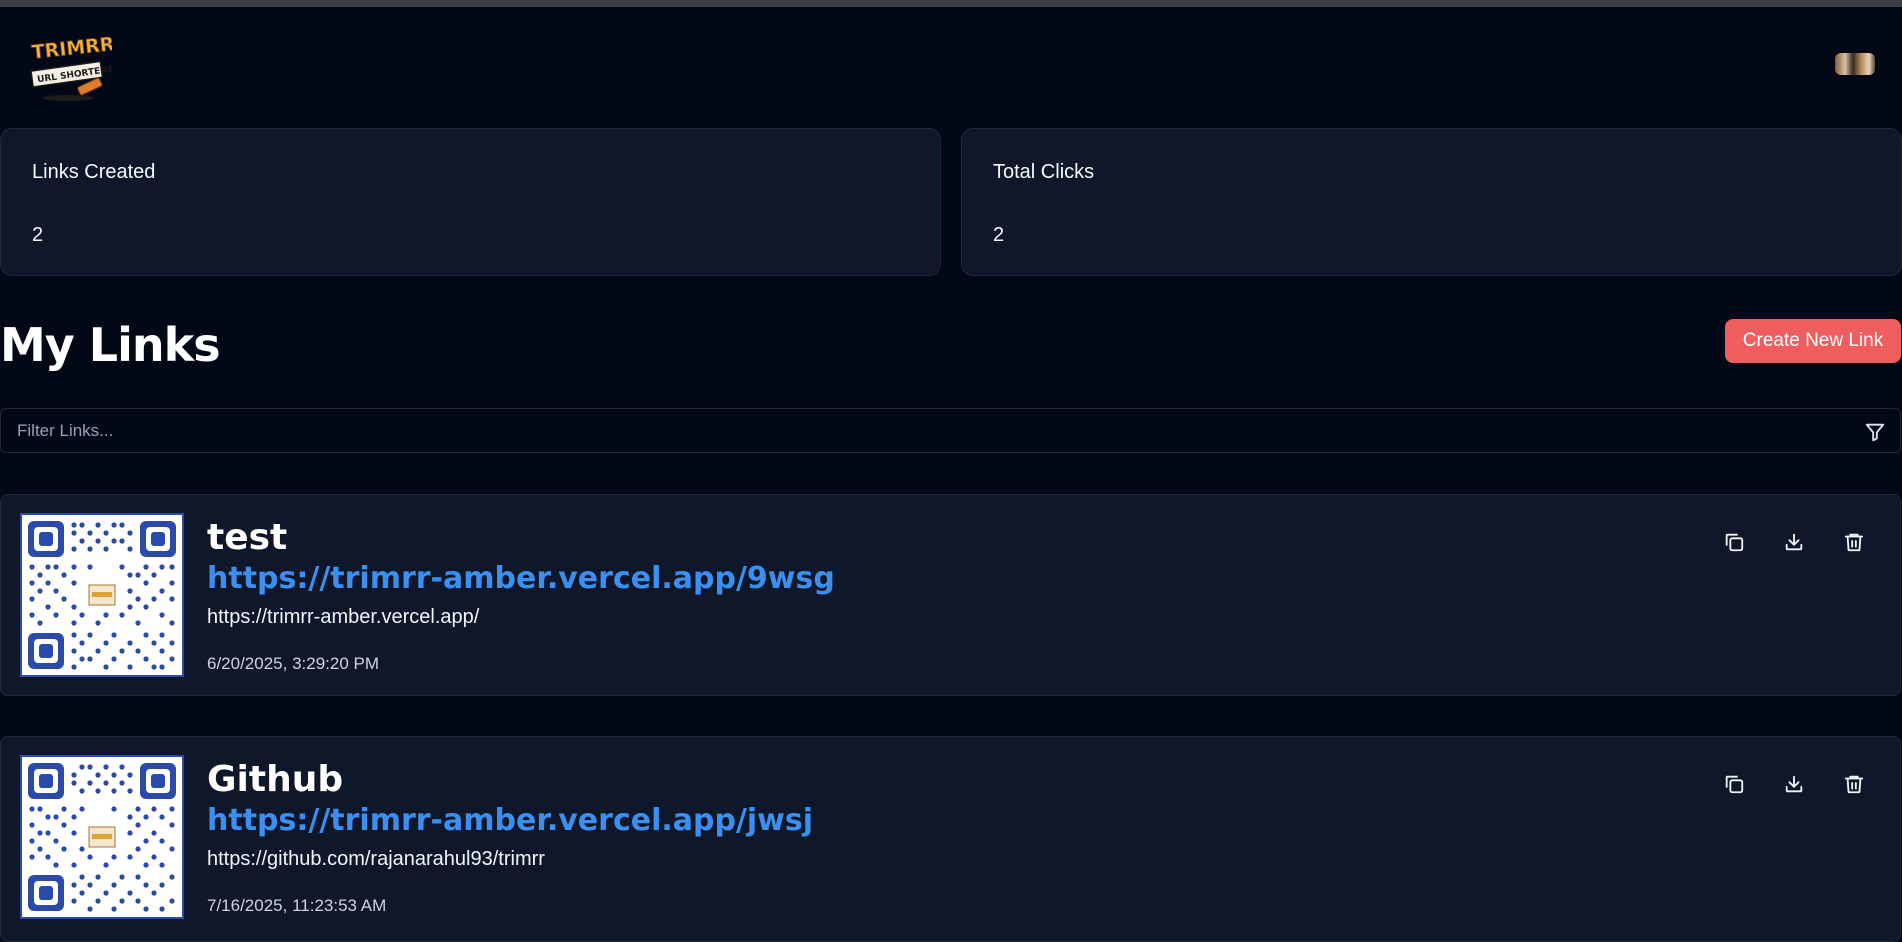 The image size is (1902, 942). Describe the element at coordinates (510, 820) in the screenshot. I see `short-url-link: https://trimrr-amber.vercel.app/jwsj` at that location.